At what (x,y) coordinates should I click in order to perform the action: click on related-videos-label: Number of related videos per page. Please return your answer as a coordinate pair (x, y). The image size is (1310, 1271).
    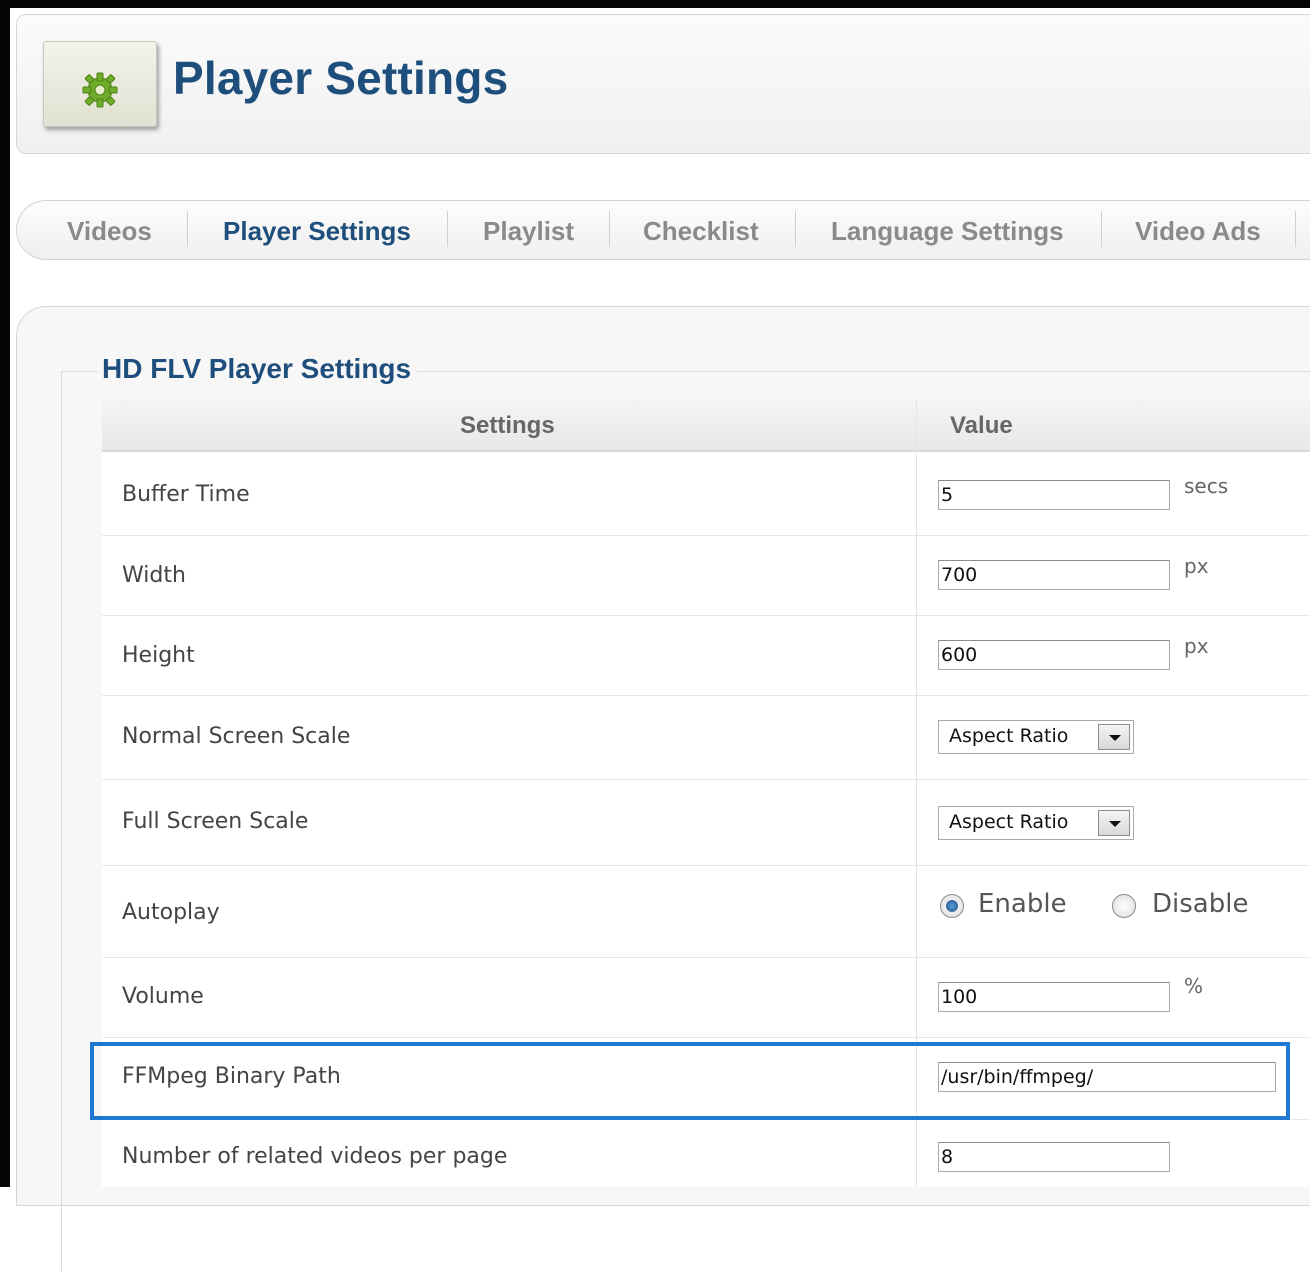
    Looking at the image, I should click on (315, 1156).